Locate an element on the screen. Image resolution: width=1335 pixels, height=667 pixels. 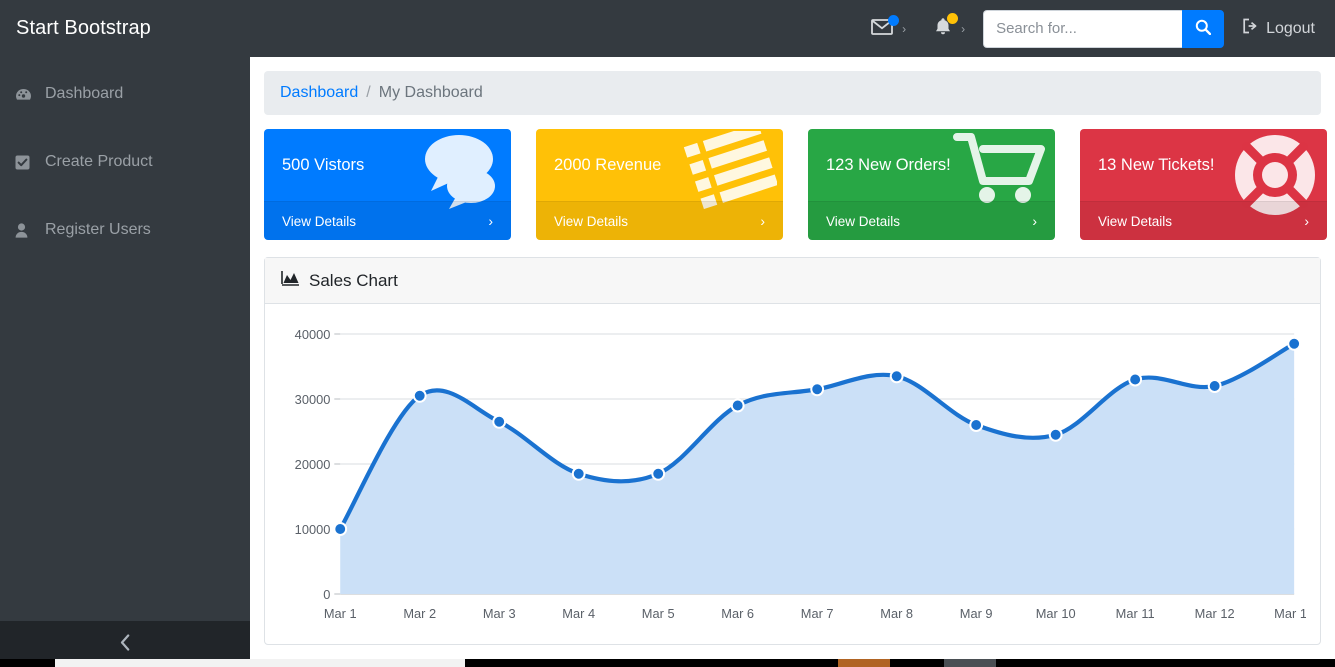
alerts-badge is located at coordinates (953, 18).